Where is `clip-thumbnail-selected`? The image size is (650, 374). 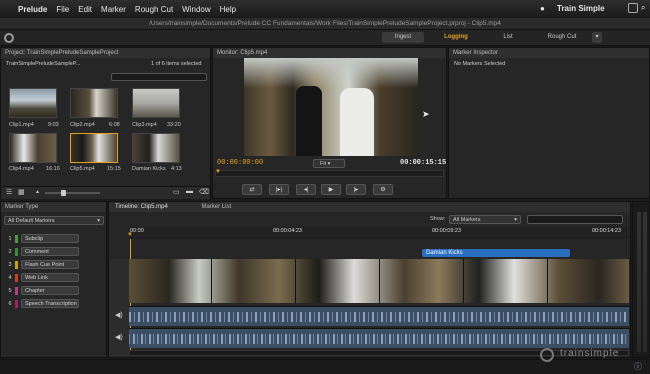 clip-thumbnail-selected is located at coordinates (94, 148).